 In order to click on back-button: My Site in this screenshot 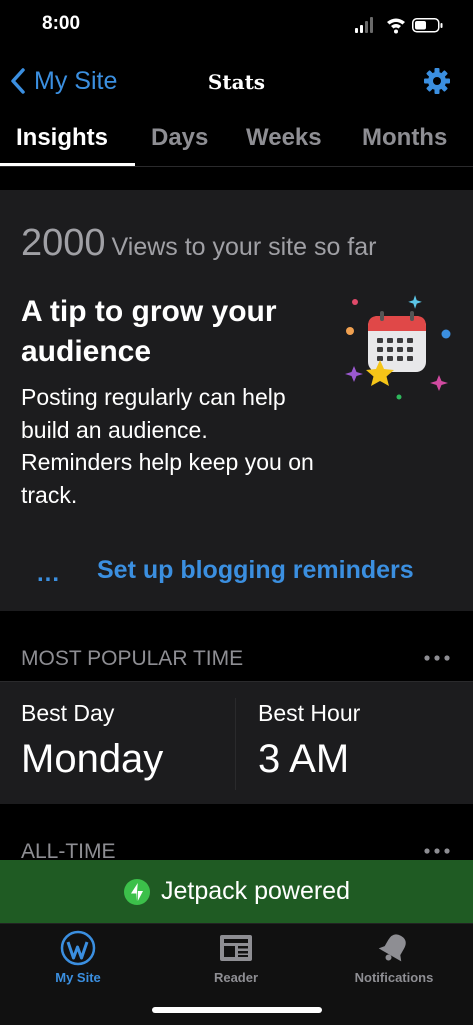, I will do `click(63, 81)`.